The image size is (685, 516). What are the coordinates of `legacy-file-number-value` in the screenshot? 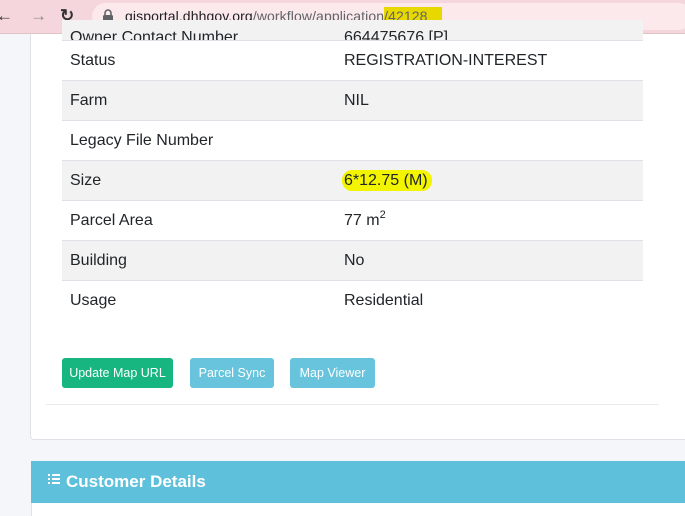 It's located at (489, 140).